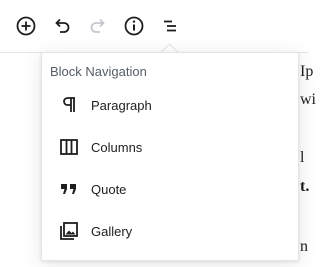 The height and width of the screenshot is (267, 320). Describe the element at coordinates (69, 189) in the screenshot. I see `quote-icon` at that location.